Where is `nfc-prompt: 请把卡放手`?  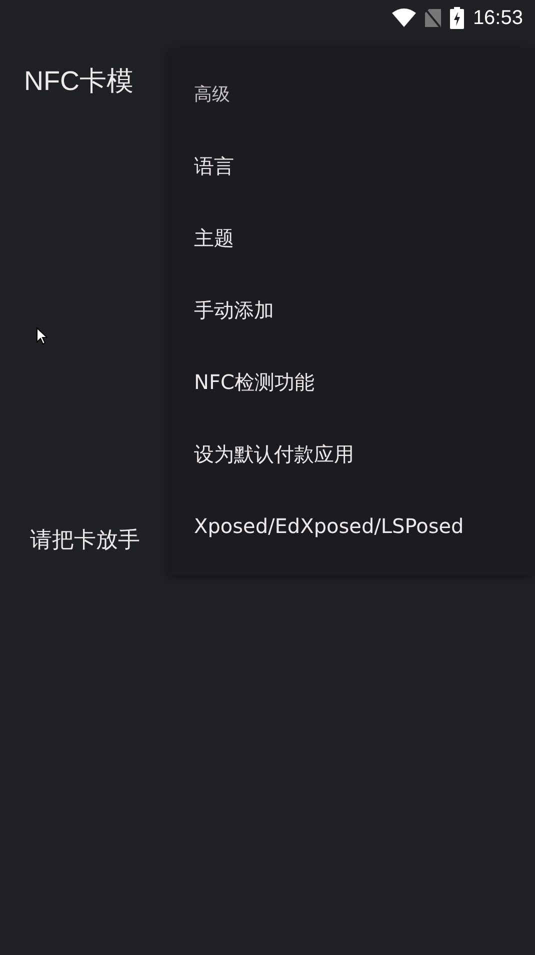 nfc-prompt: 请把卡放手 is located at coordinates (85, 540).